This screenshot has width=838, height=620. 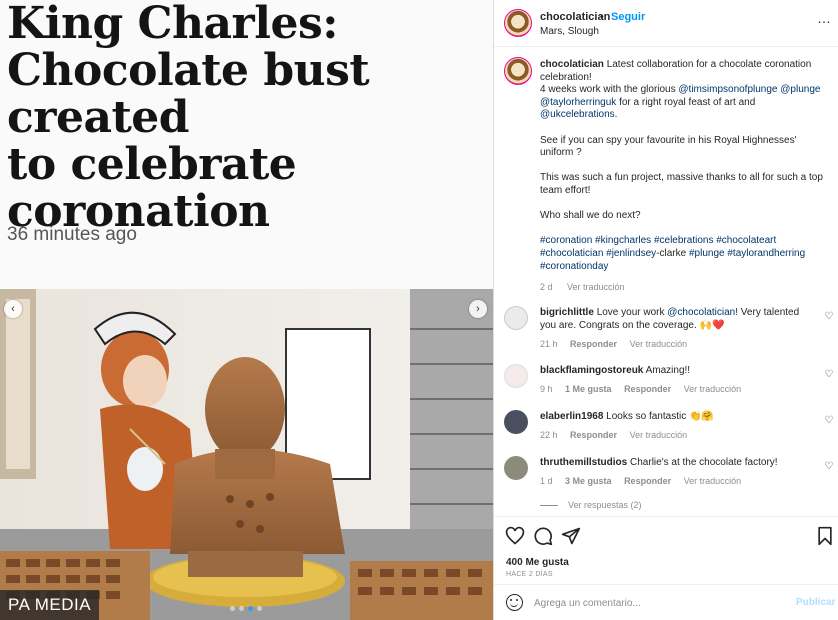 I want to click on comment-meta: 1 d 3 Me gusta Responder Ver traducción, so click(x=675, y=481).